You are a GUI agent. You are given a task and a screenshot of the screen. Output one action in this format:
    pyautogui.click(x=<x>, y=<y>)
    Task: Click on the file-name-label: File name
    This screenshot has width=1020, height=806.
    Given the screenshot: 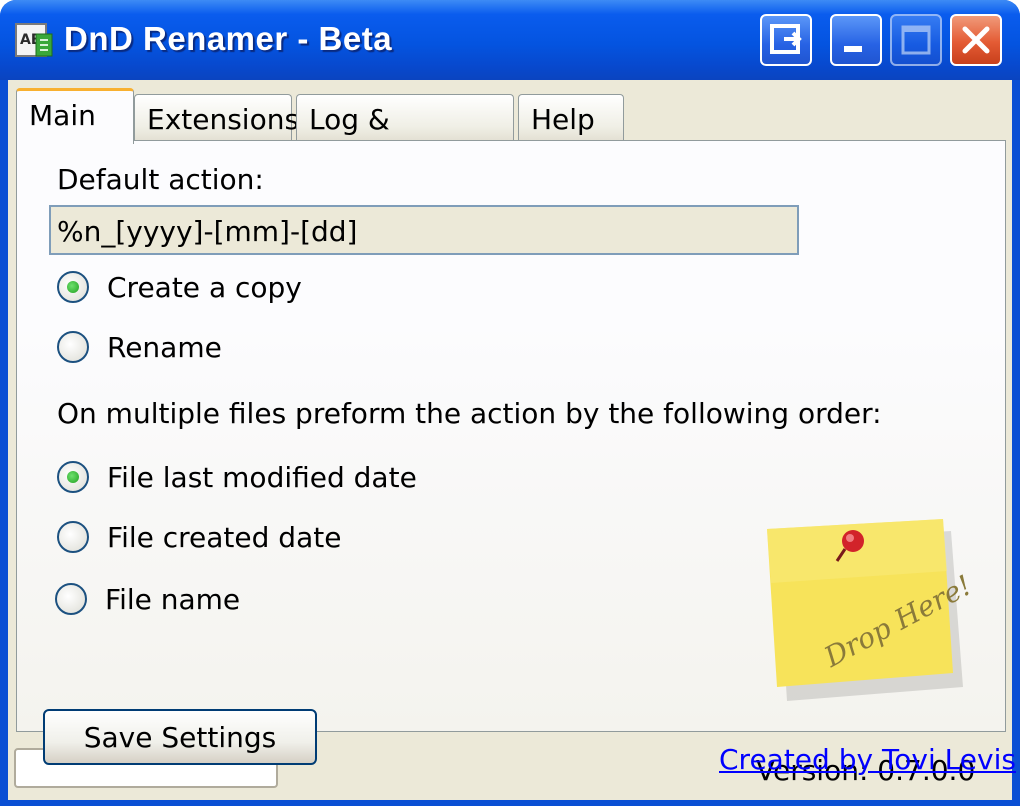 What is the action you would take?
    pyautogui.click(x=172, y=599)
    